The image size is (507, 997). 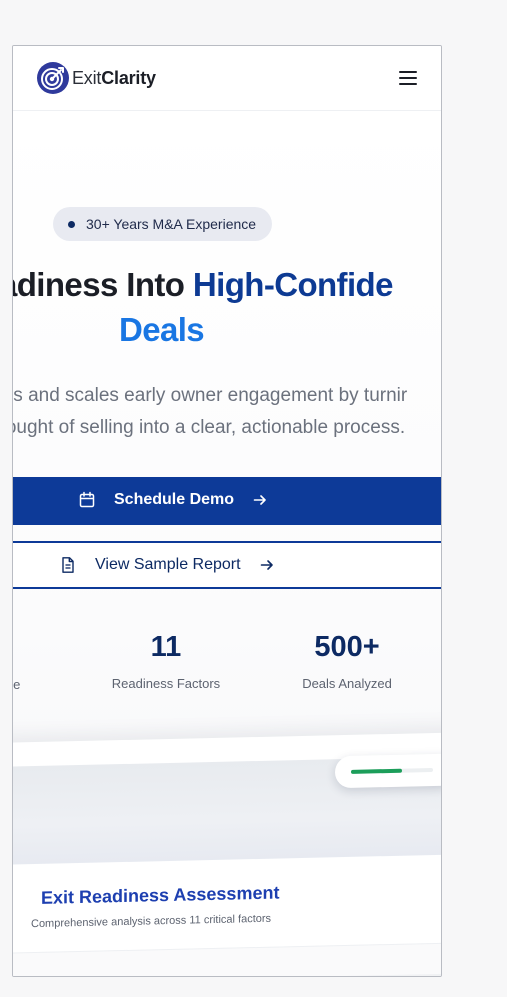 I want to click on preview-card-footer, so click(x=227, y=959).